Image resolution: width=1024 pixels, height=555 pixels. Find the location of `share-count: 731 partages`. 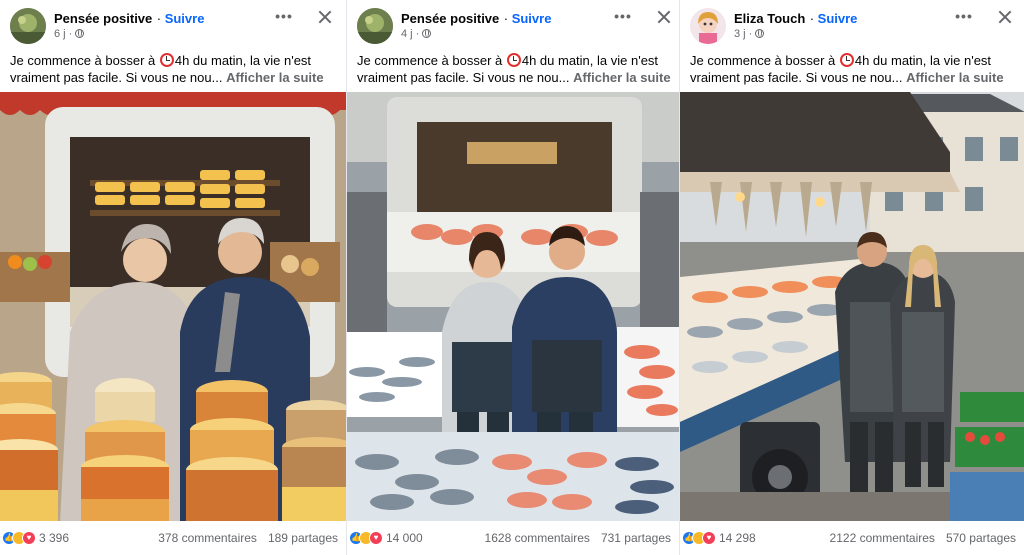

share-count: 731 partages is located at coordinates (636, 538).